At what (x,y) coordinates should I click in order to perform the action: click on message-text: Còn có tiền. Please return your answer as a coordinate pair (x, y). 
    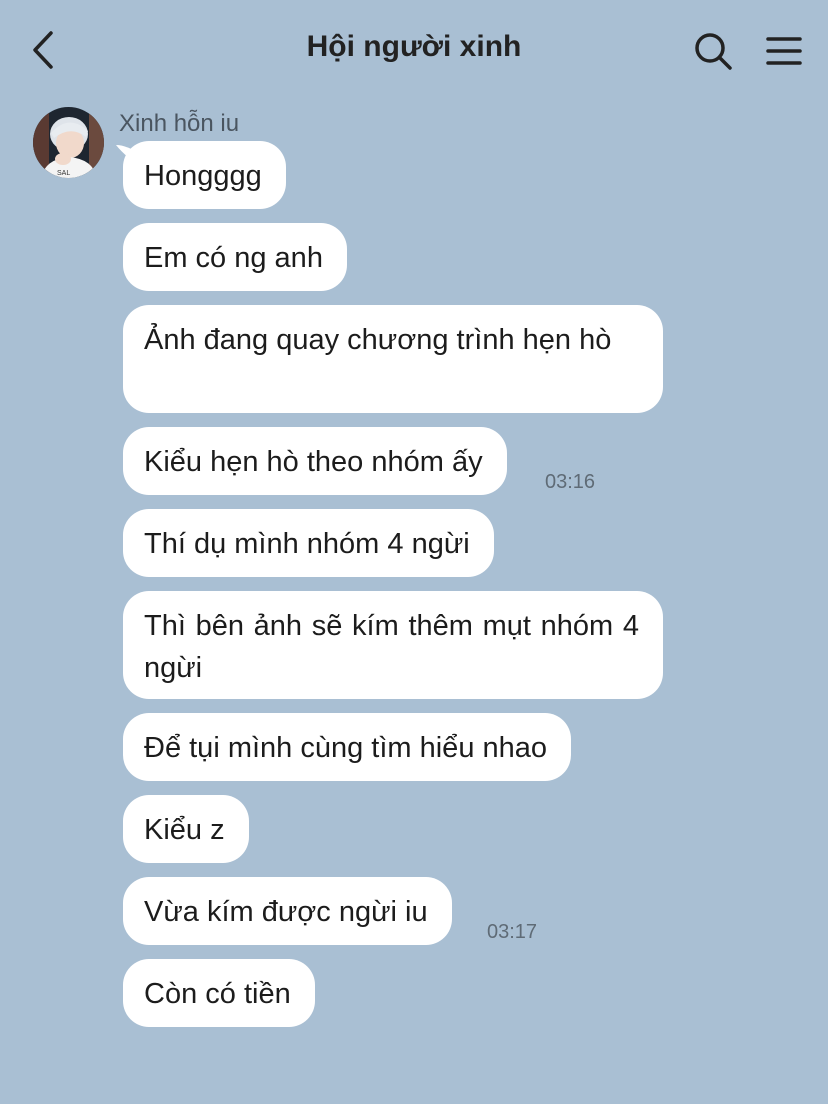
    Looking at the image, I should click on (217, 994).